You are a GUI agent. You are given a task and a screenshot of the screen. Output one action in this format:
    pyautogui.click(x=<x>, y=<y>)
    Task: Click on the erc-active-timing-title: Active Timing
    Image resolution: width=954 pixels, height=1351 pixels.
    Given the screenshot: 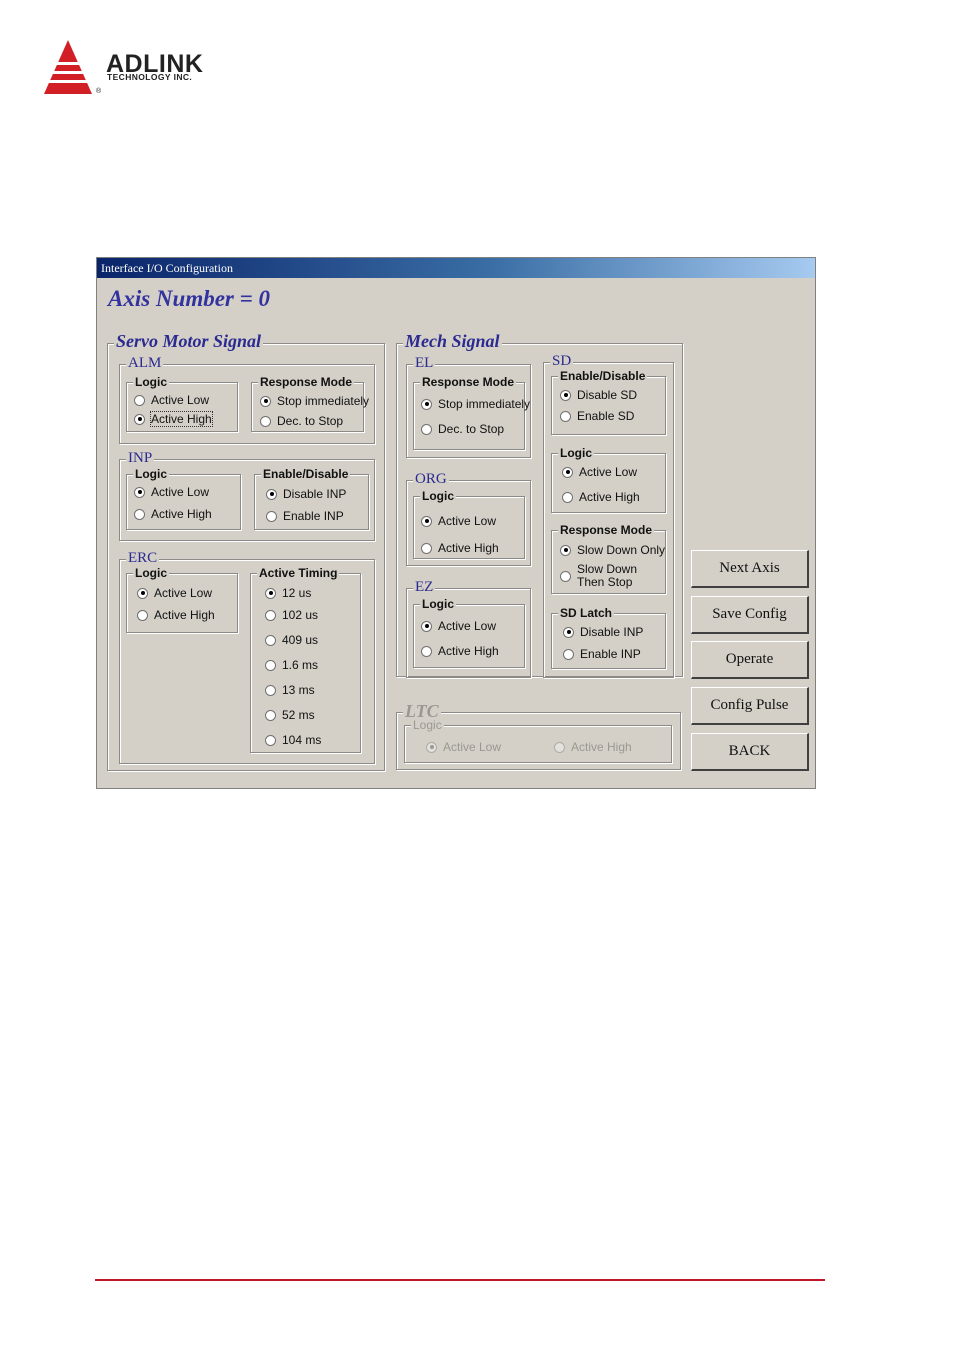 What is the action you would take?
    pyautogui.click(x=298, y=573)
    